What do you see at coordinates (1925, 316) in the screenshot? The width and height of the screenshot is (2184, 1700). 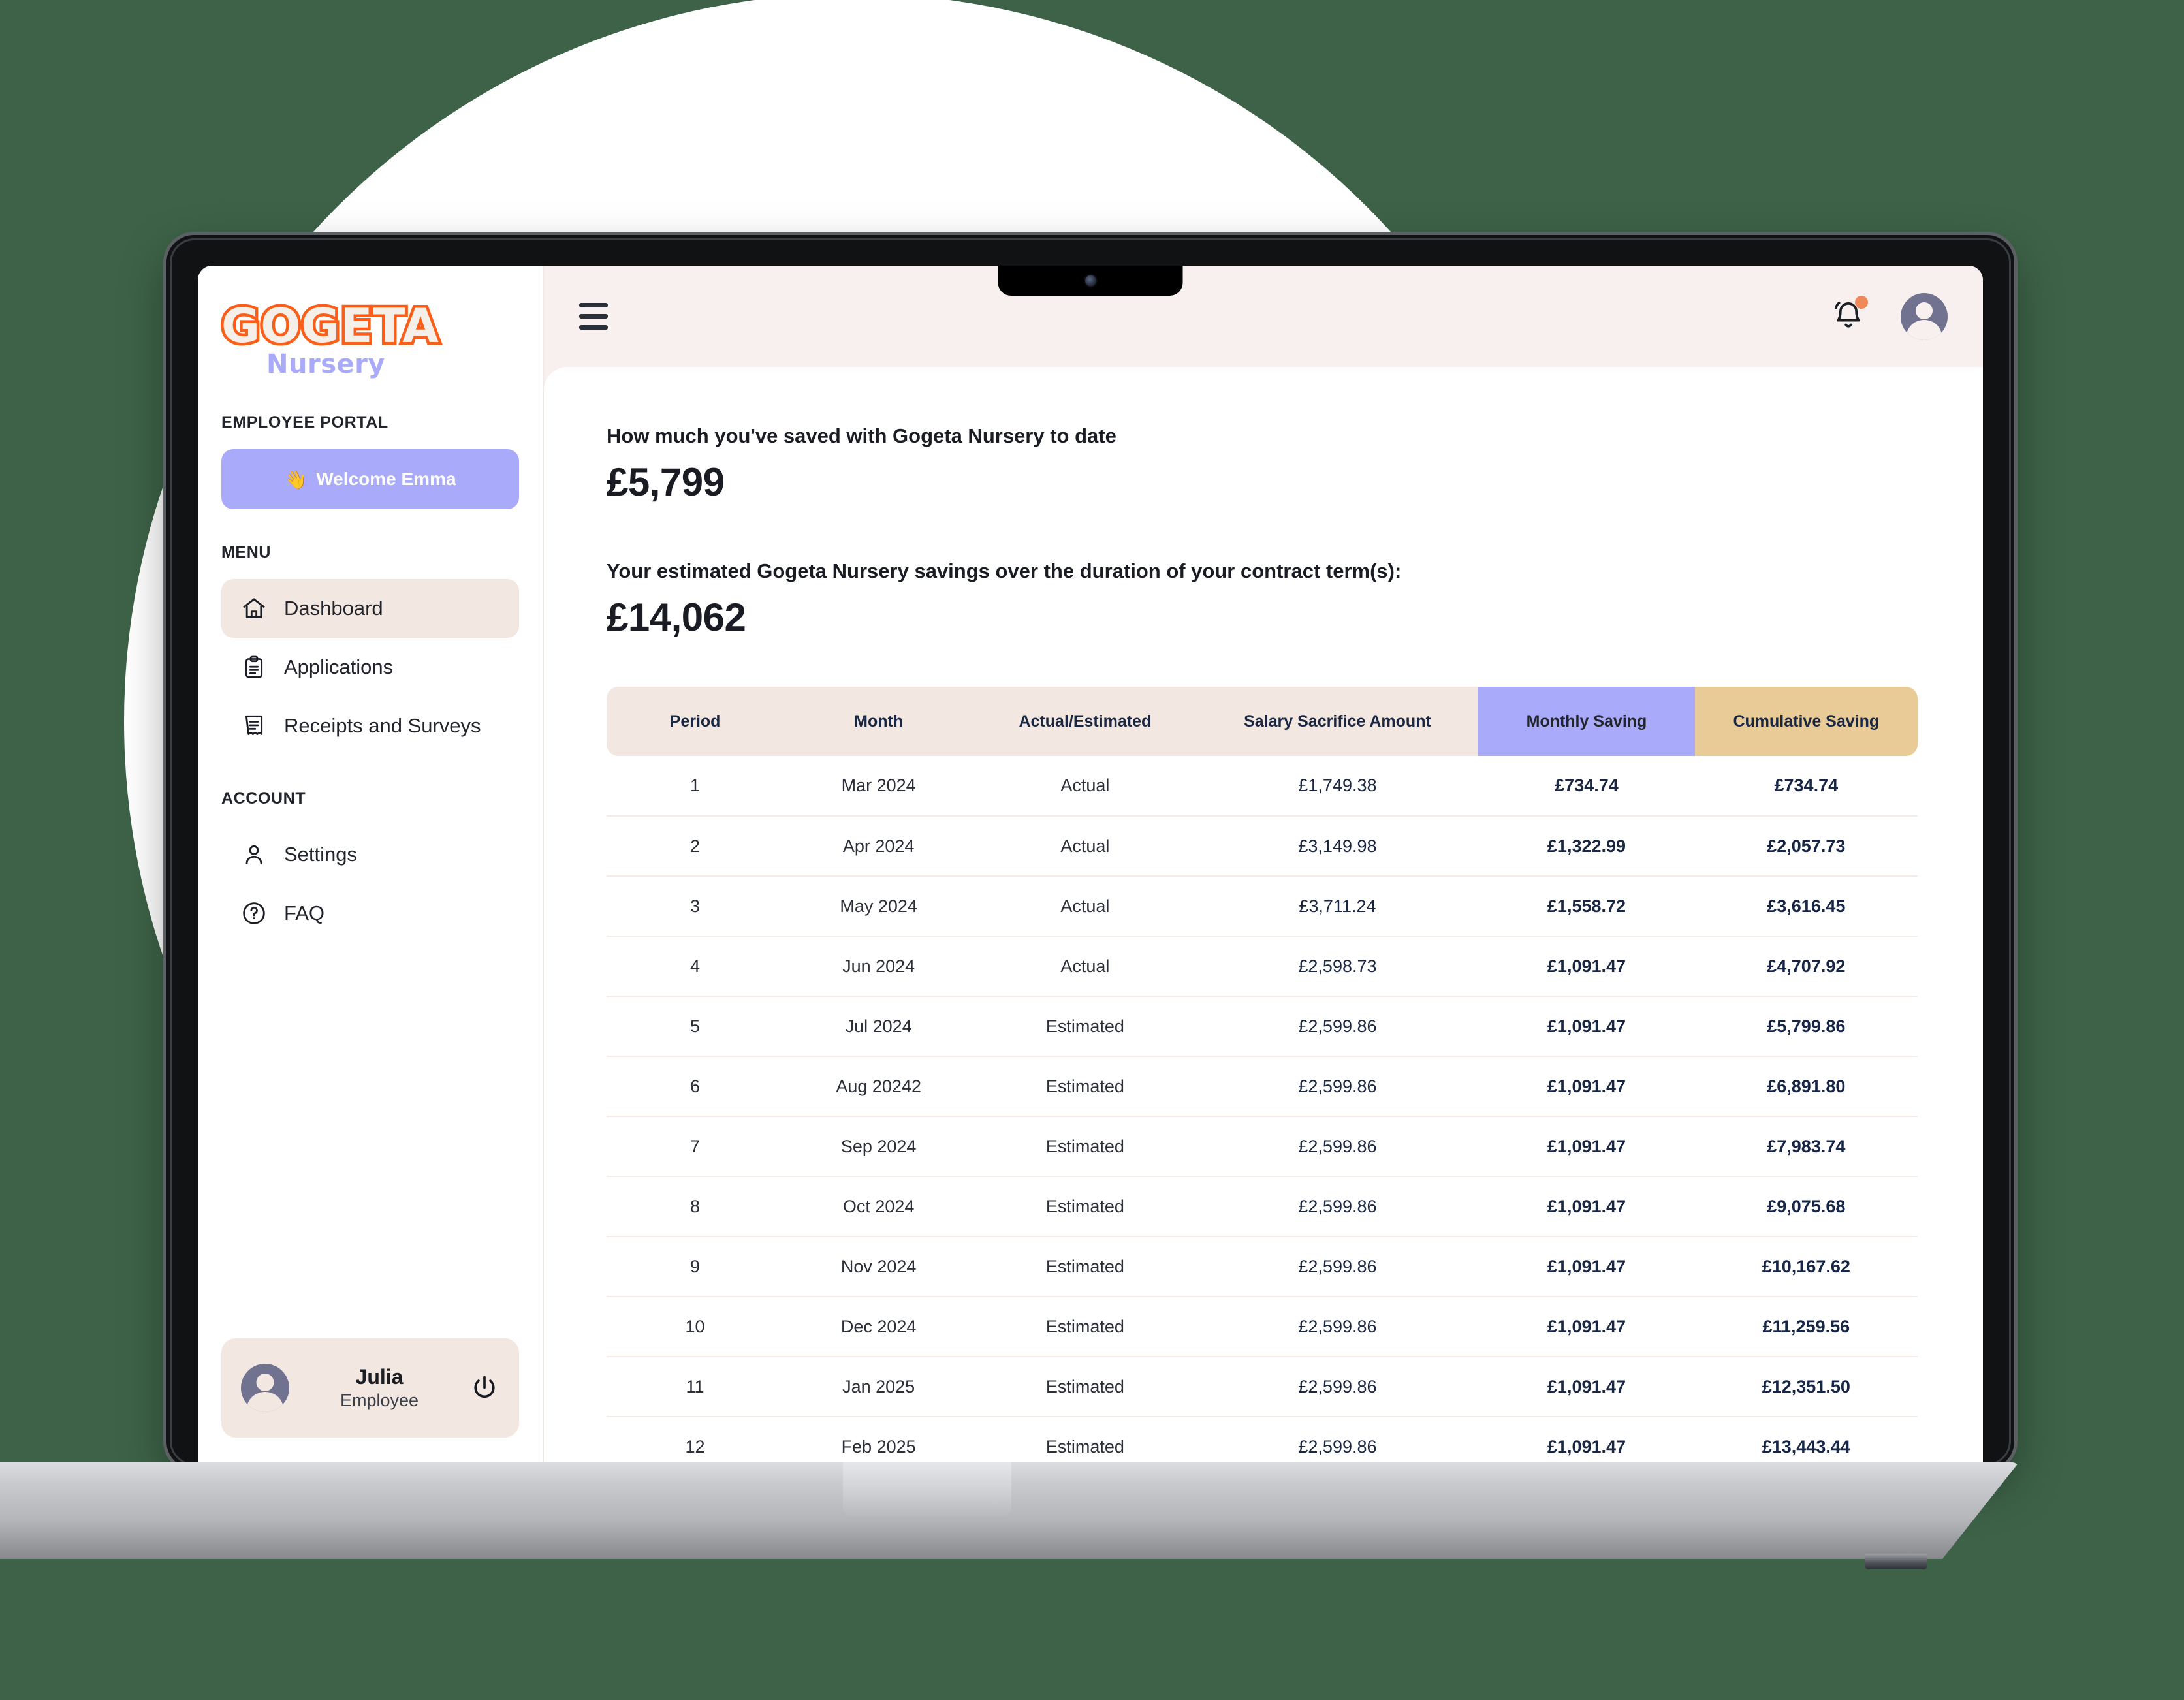 I see `topbar-avatar` at bounding box center [1925, 316].